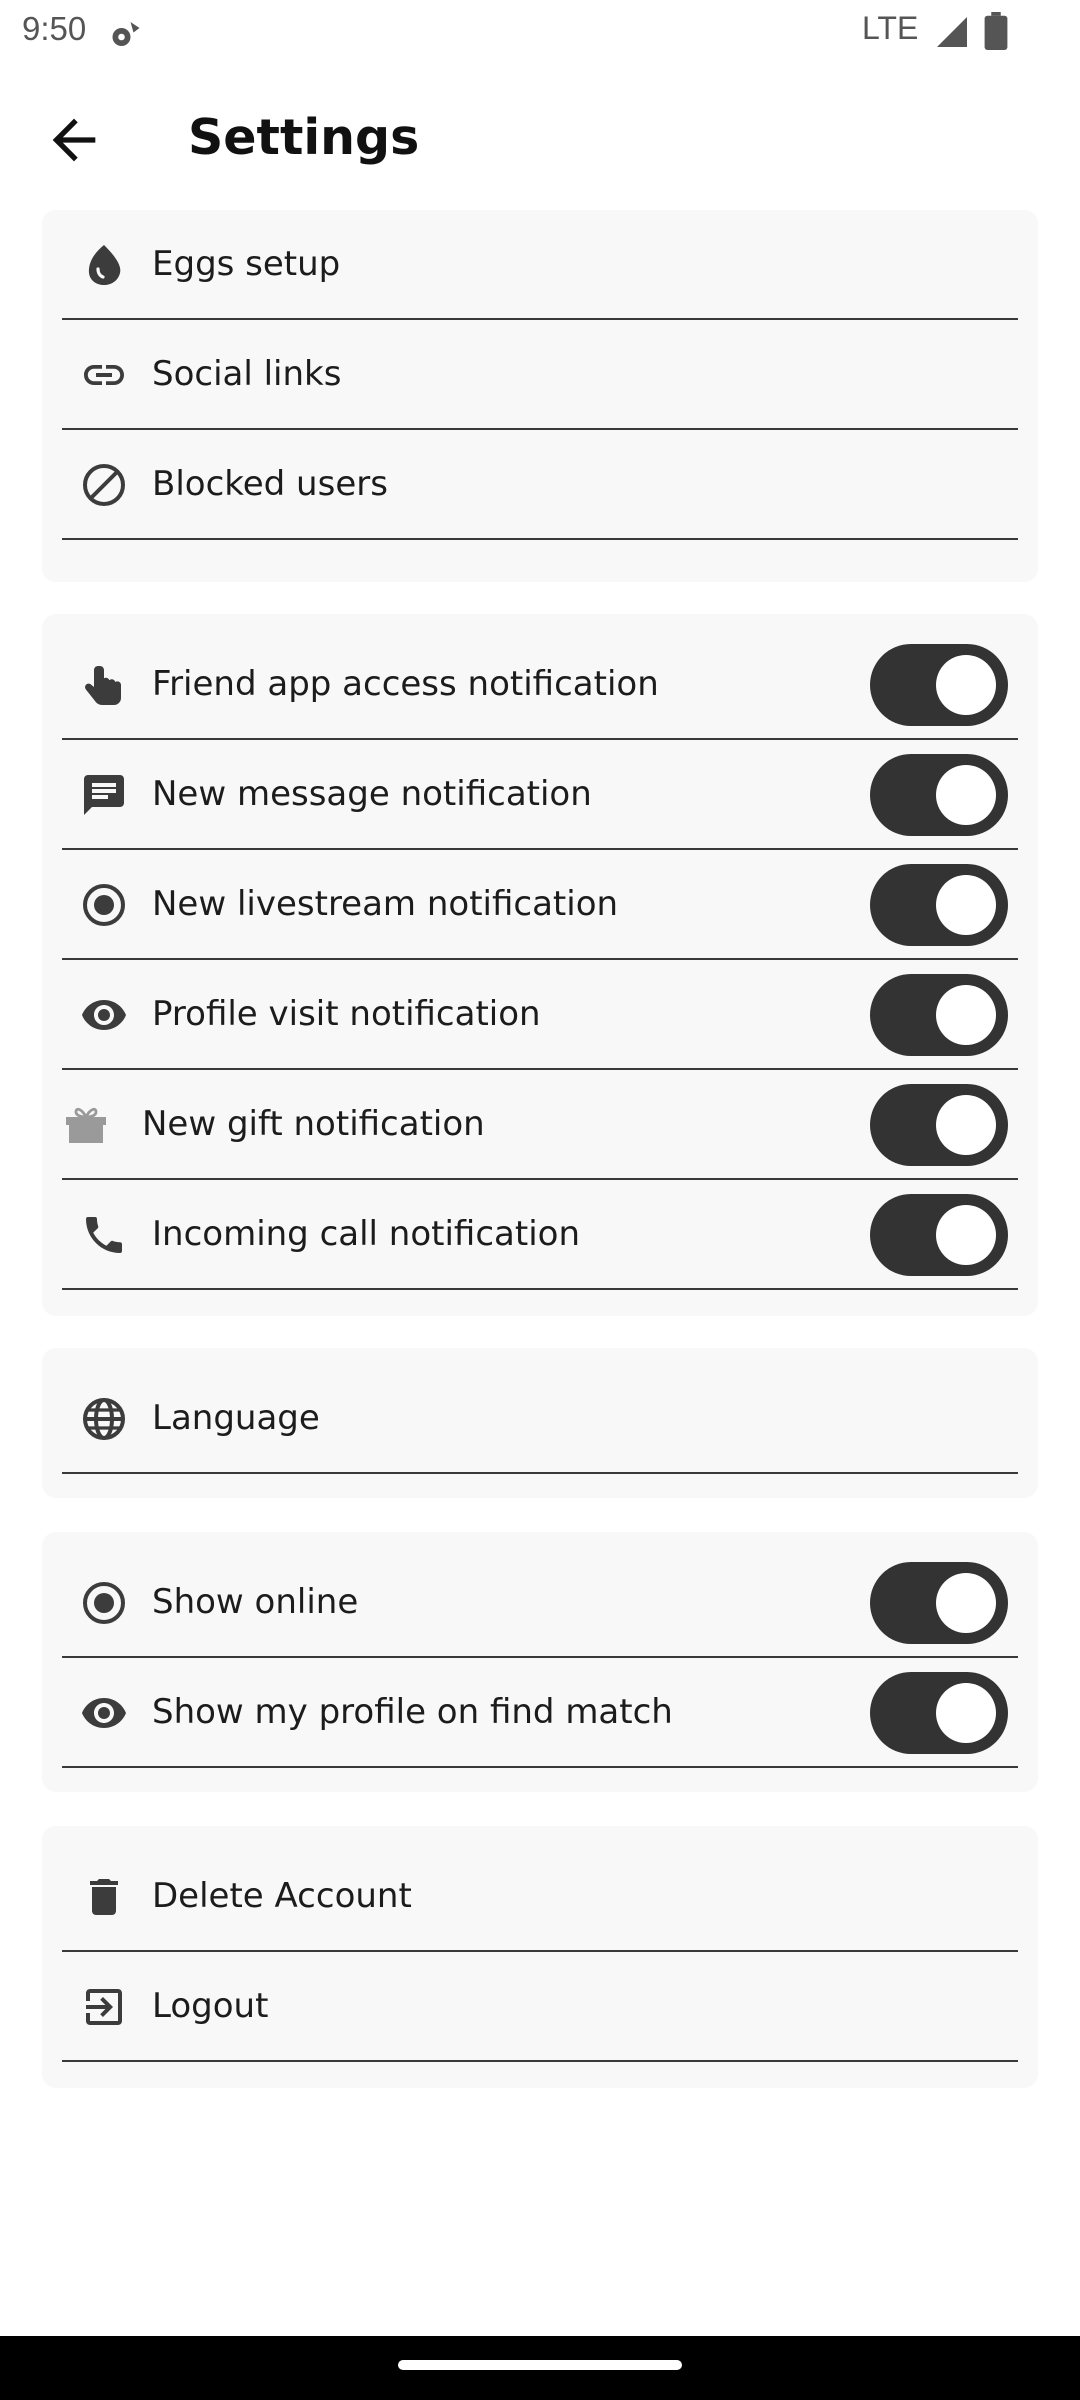 This screenshot has width=1080, height=2400. Describe the element at coordinates (104, 485) in the screenshot. I see `block-icon` at that location.